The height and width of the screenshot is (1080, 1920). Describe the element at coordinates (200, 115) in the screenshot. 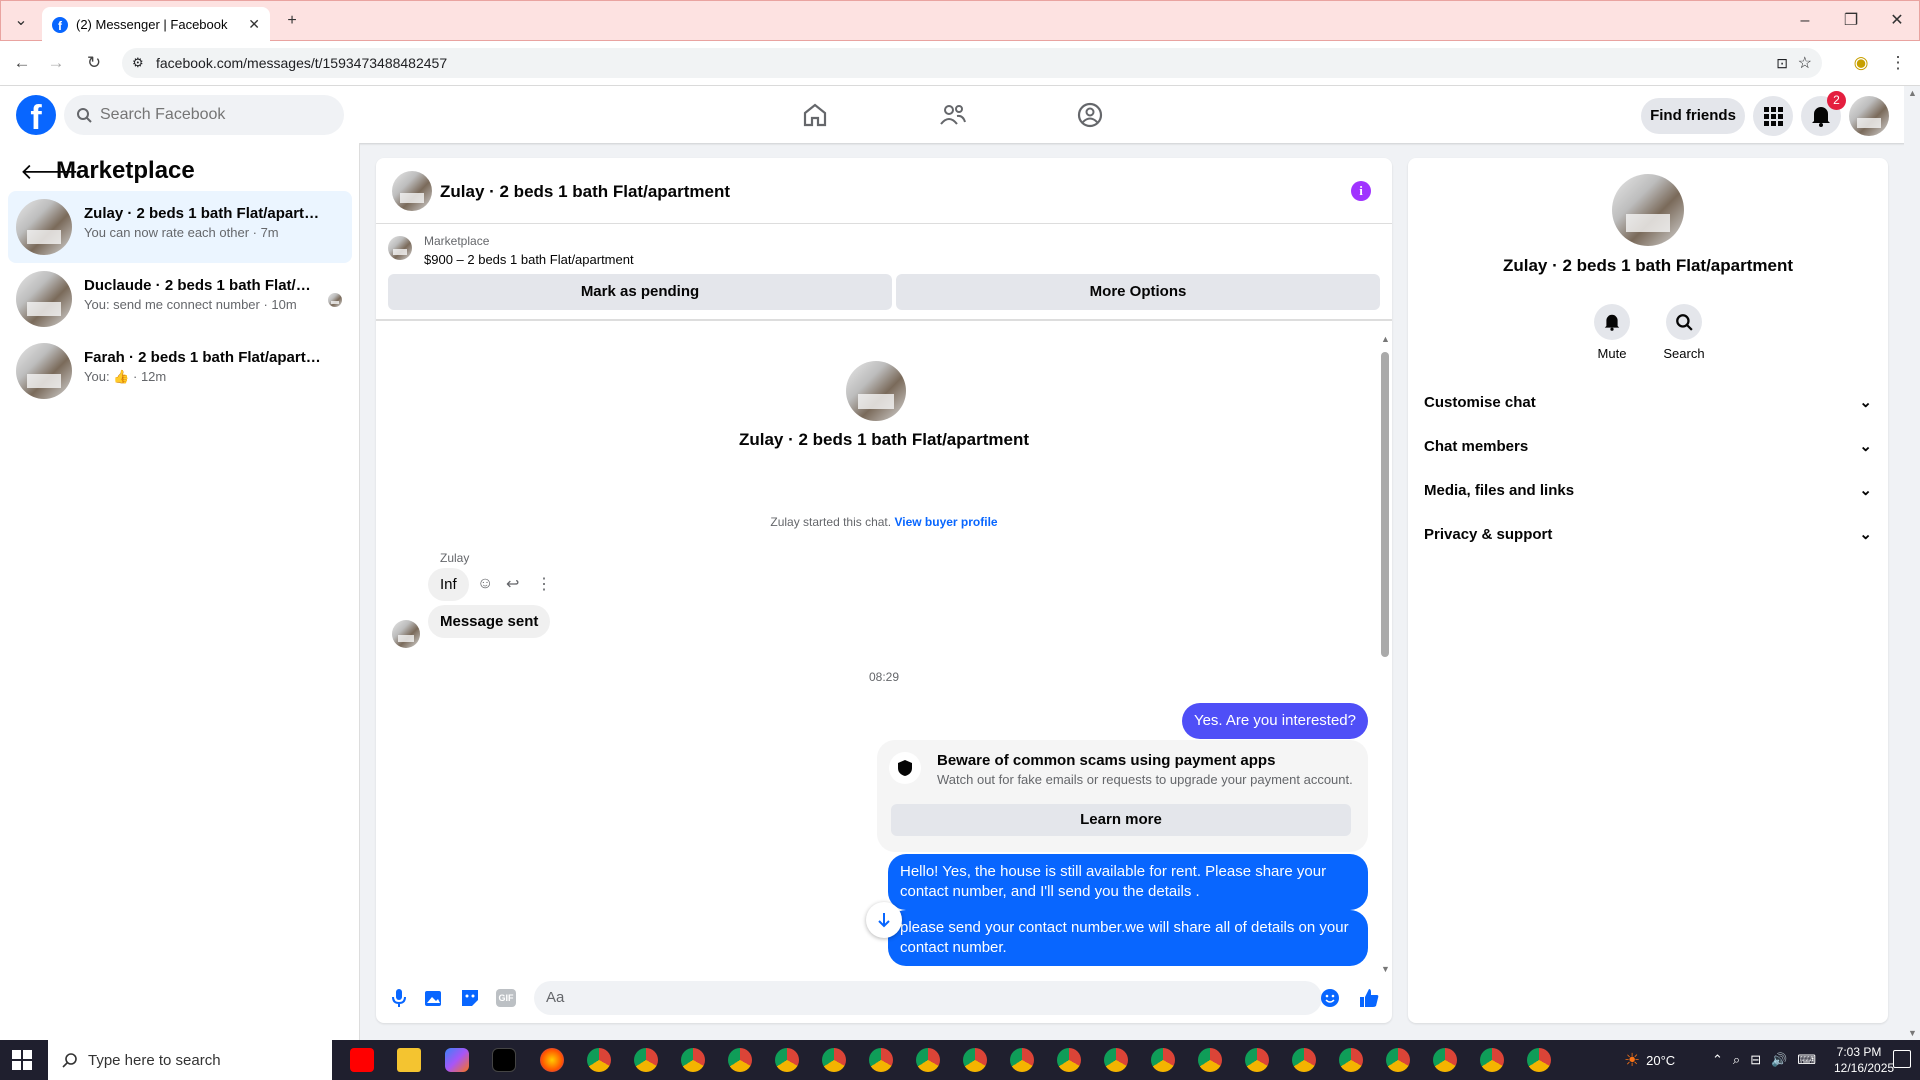

I see `facebook-search-input` at that location.